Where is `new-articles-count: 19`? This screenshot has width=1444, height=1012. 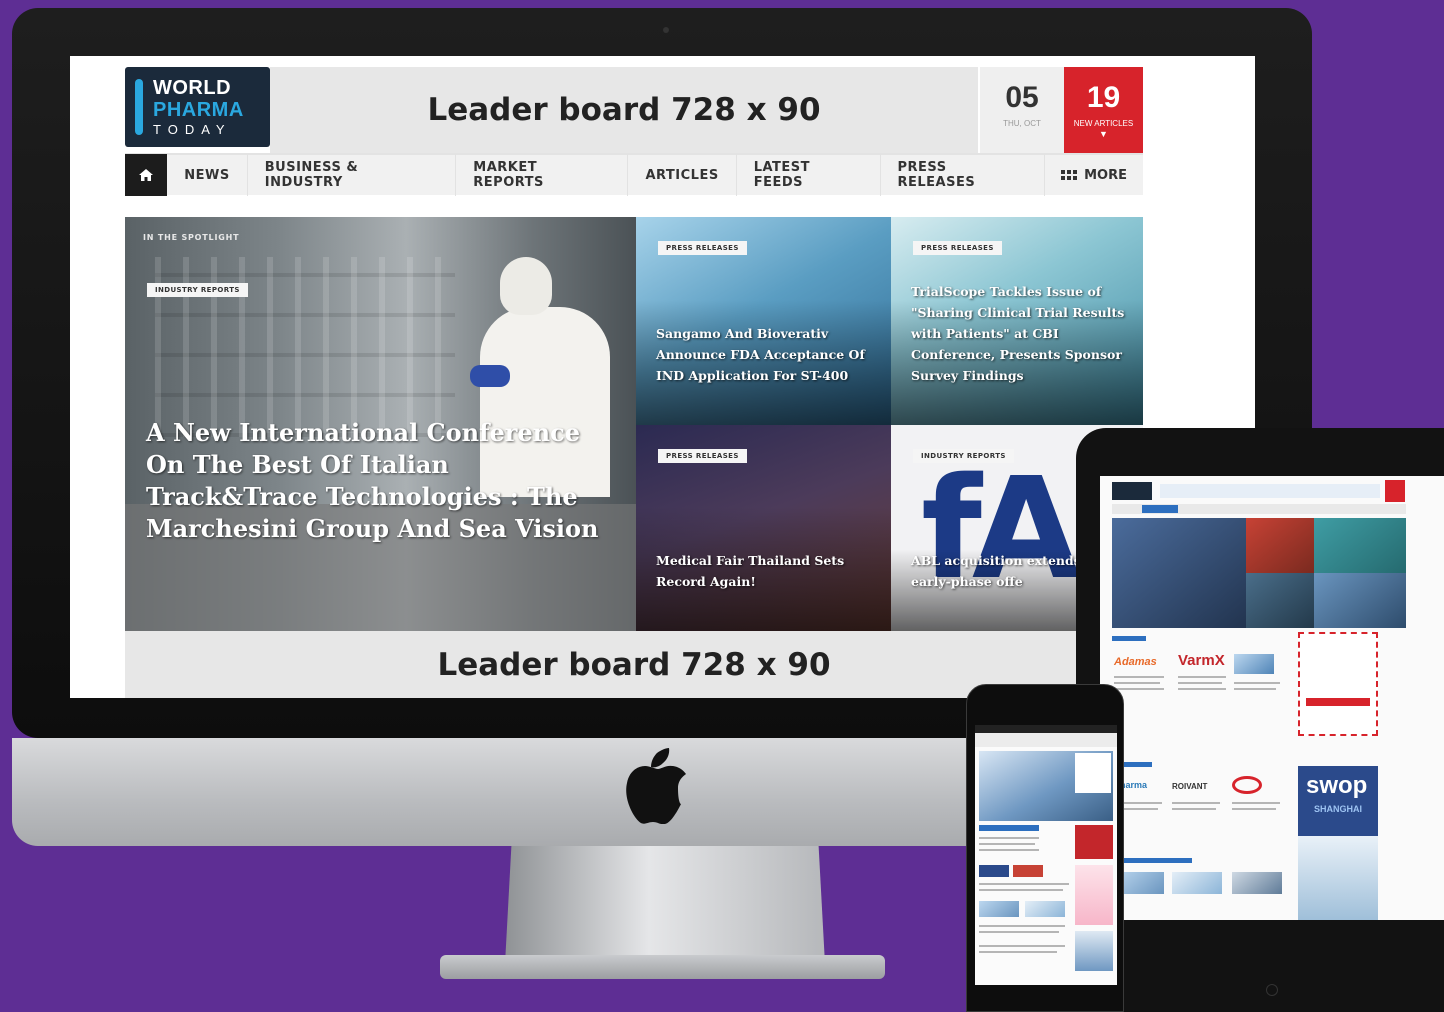 new-articles-count: 19 is located at coordinates (1103, 97).